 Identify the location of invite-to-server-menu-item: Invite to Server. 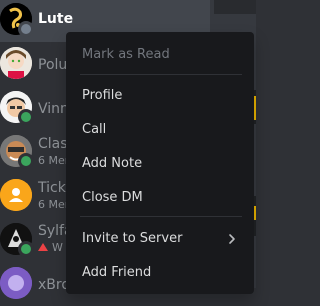
(160, 239).